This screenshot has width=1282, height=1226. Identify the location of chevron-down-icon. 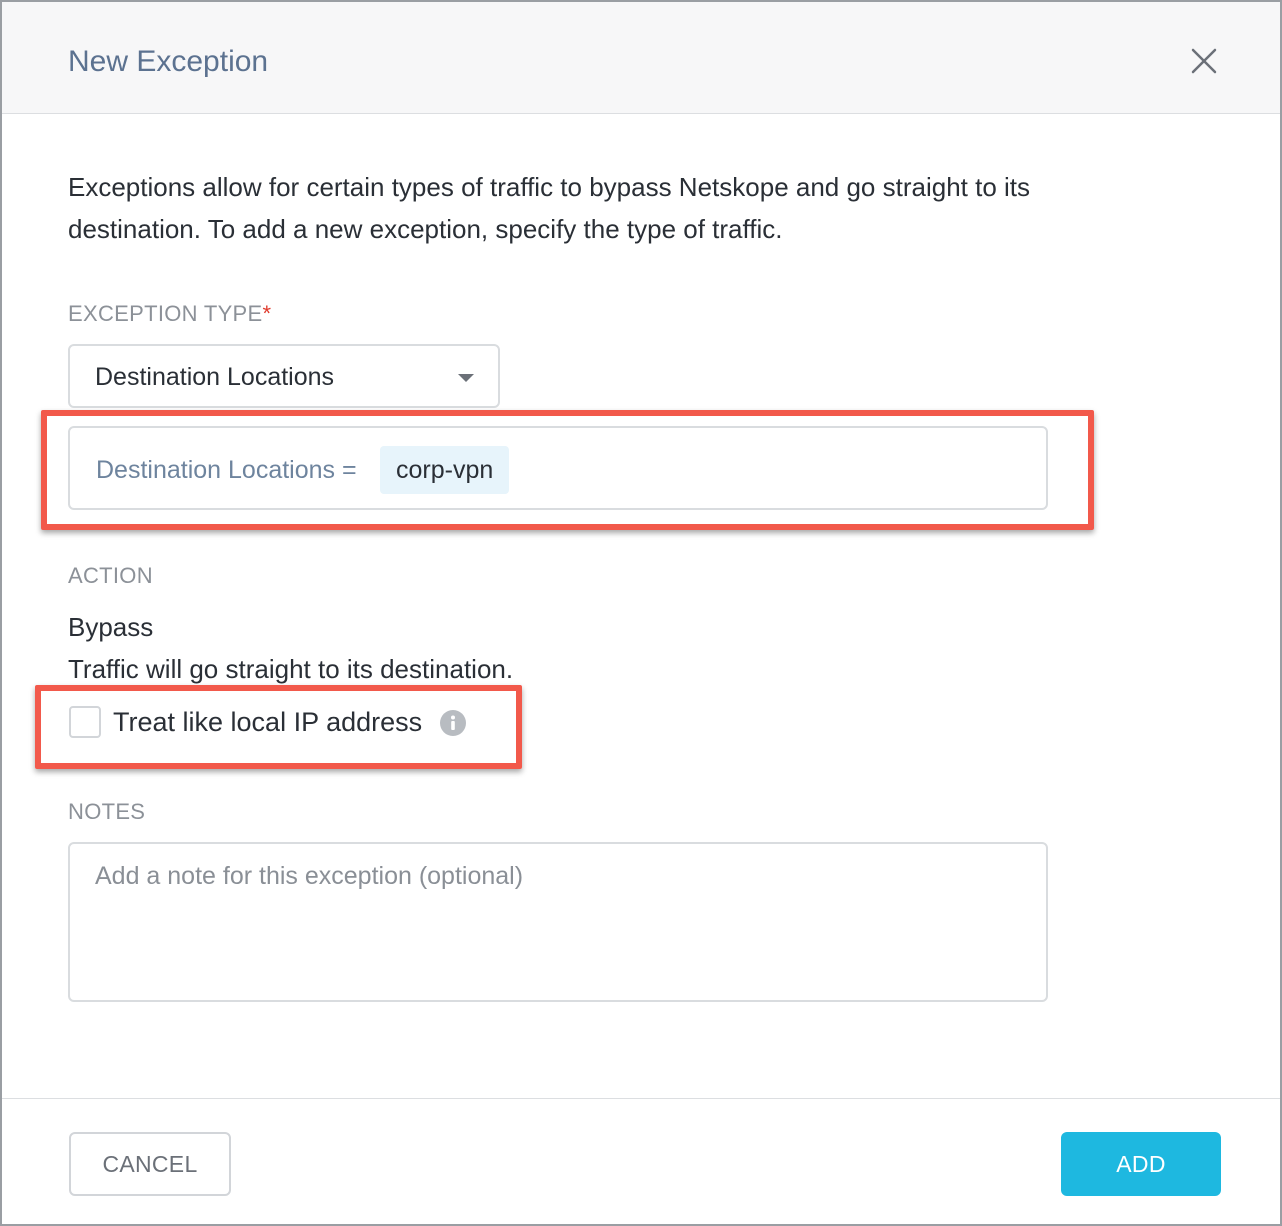
(466, 378).